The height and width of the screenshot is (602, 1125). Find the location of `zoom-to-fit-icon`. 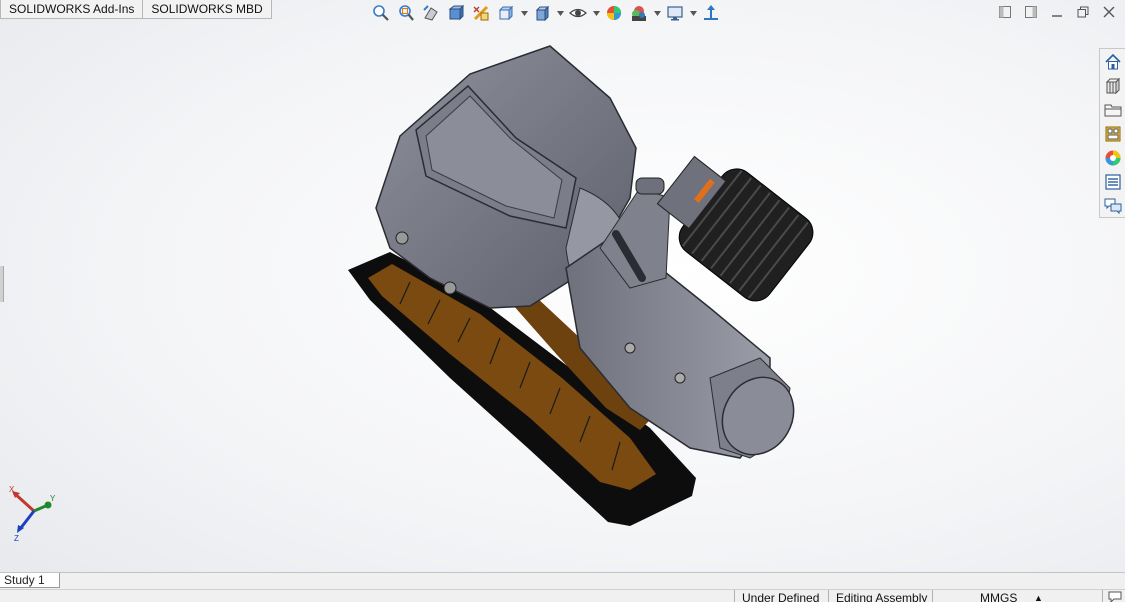

zoom-to-fit-icon is located at coordinates (381, 13).